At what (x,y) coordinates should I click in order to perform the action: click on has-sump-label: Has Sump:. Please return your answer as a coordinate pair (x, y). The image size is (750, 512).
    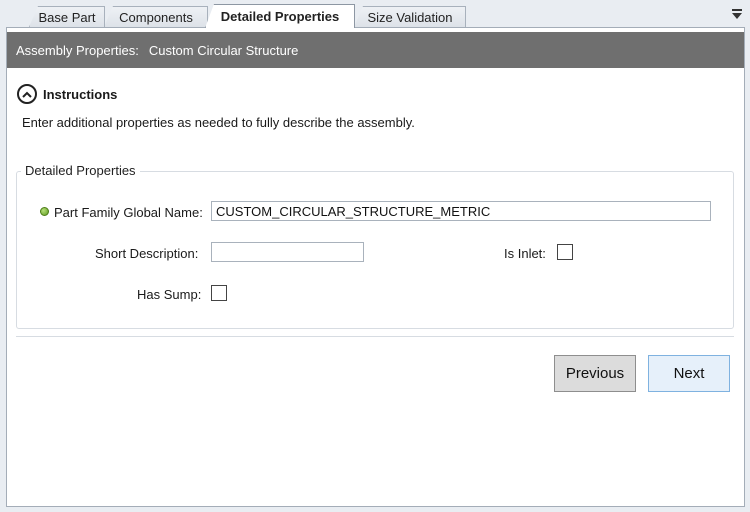
    Looking at the image, I should click on (169, 294).